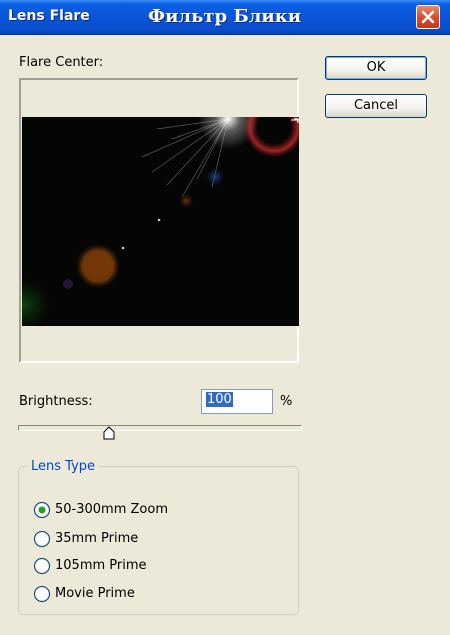 The height and width of the screenshot is (635, 450). Describe the element at coordinates (49, 16) in the screenshot. I see `window-title: Lens Flare` at that location.